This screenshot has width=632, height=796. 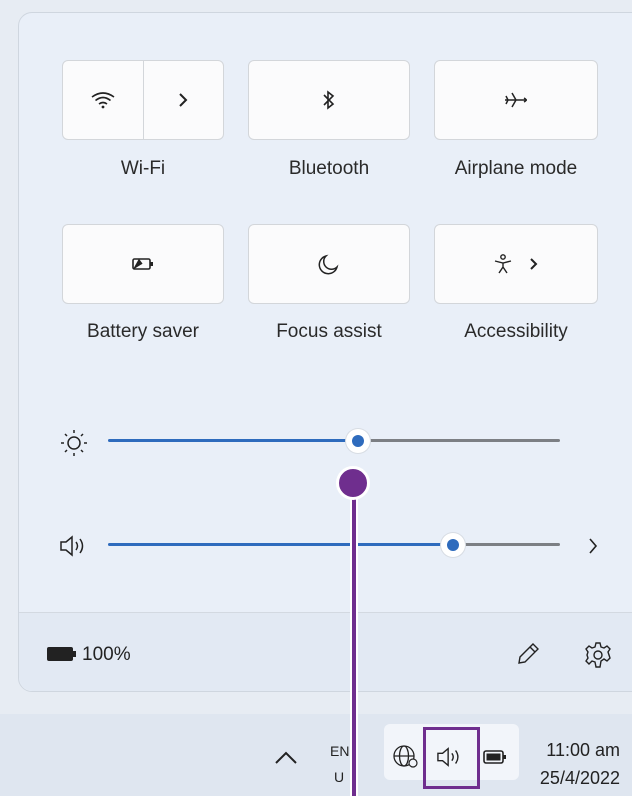 I want to click on focus-assist-tile, so click(x=329, y=264).